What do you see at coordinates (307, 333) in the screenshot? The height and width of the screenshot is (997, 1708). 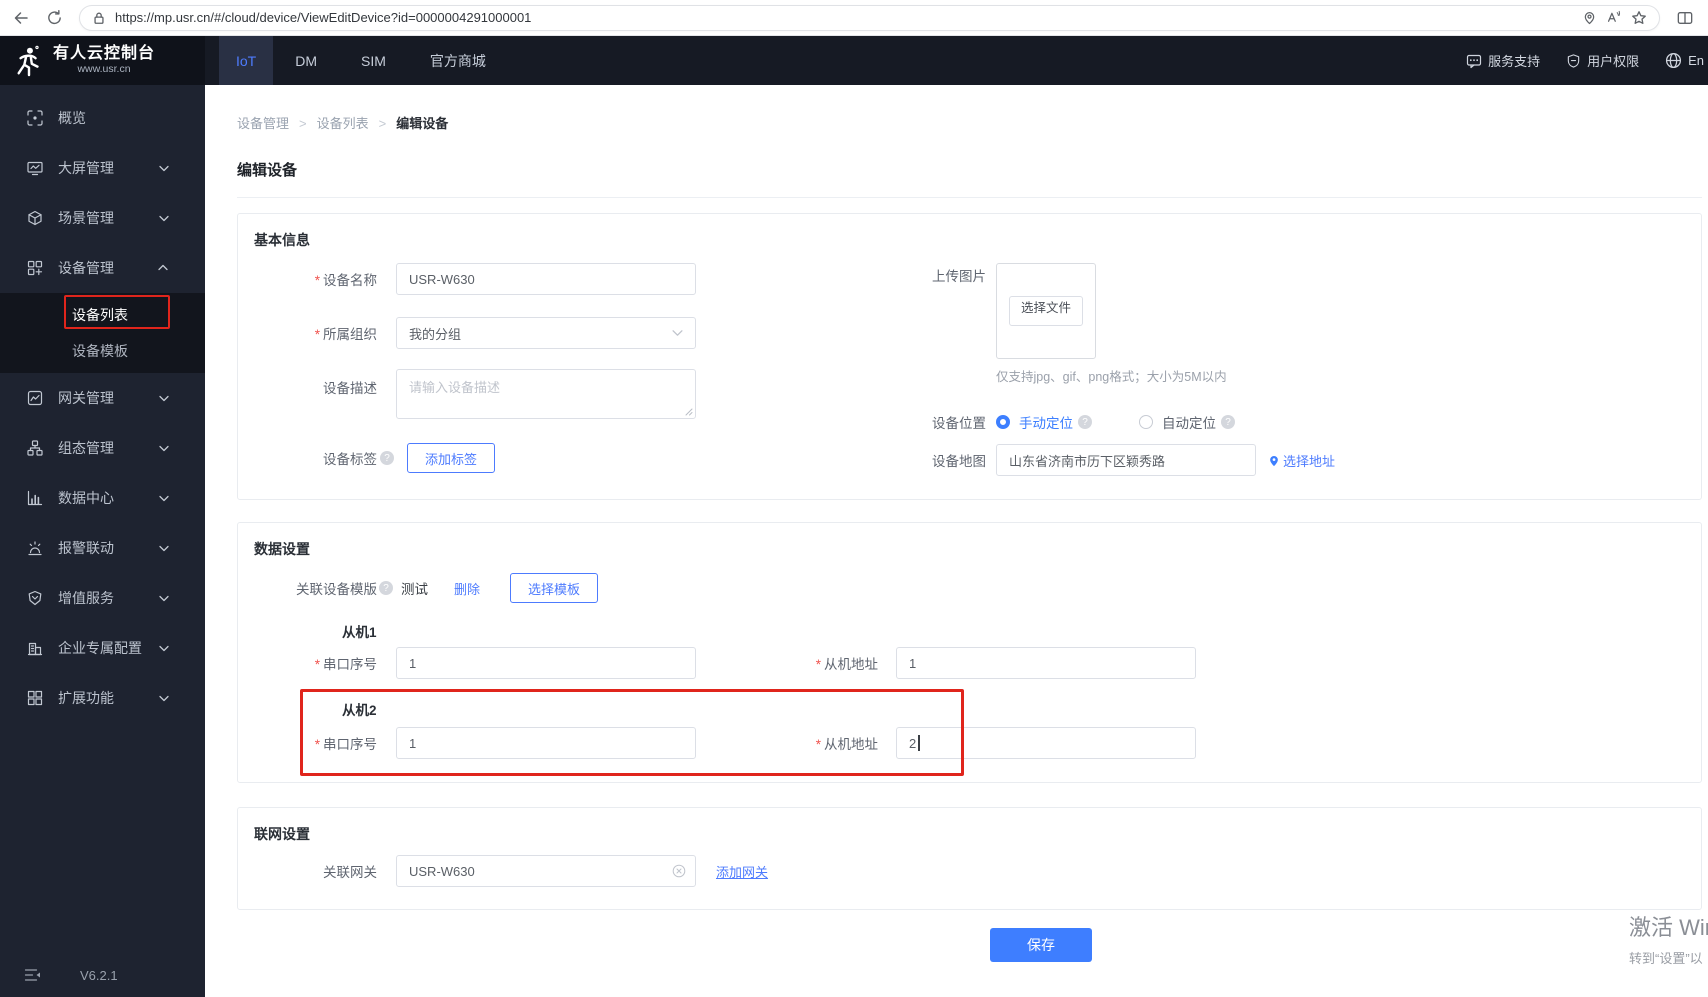 I see `organization-label: 所属组织` at bounding box center [307, 333].